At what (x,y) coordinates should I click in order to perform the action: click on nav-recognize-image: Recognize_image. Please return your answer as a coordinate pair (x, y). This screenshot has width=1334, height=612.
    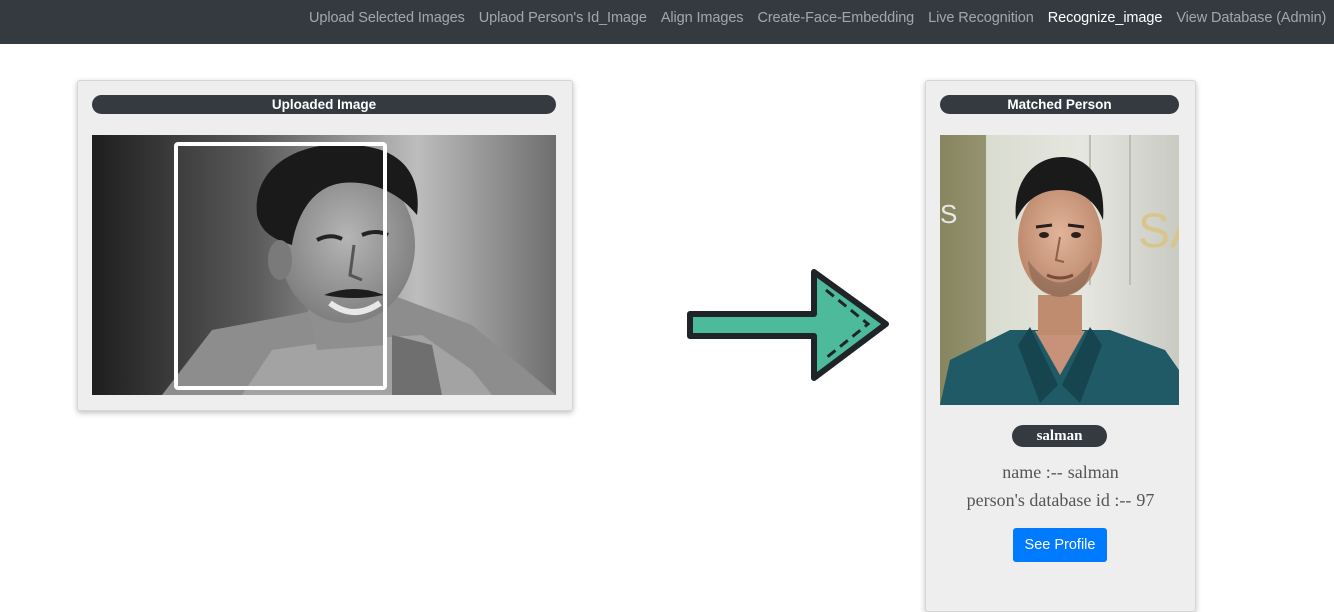
    Looking at the image, I should click on (1105, 18).